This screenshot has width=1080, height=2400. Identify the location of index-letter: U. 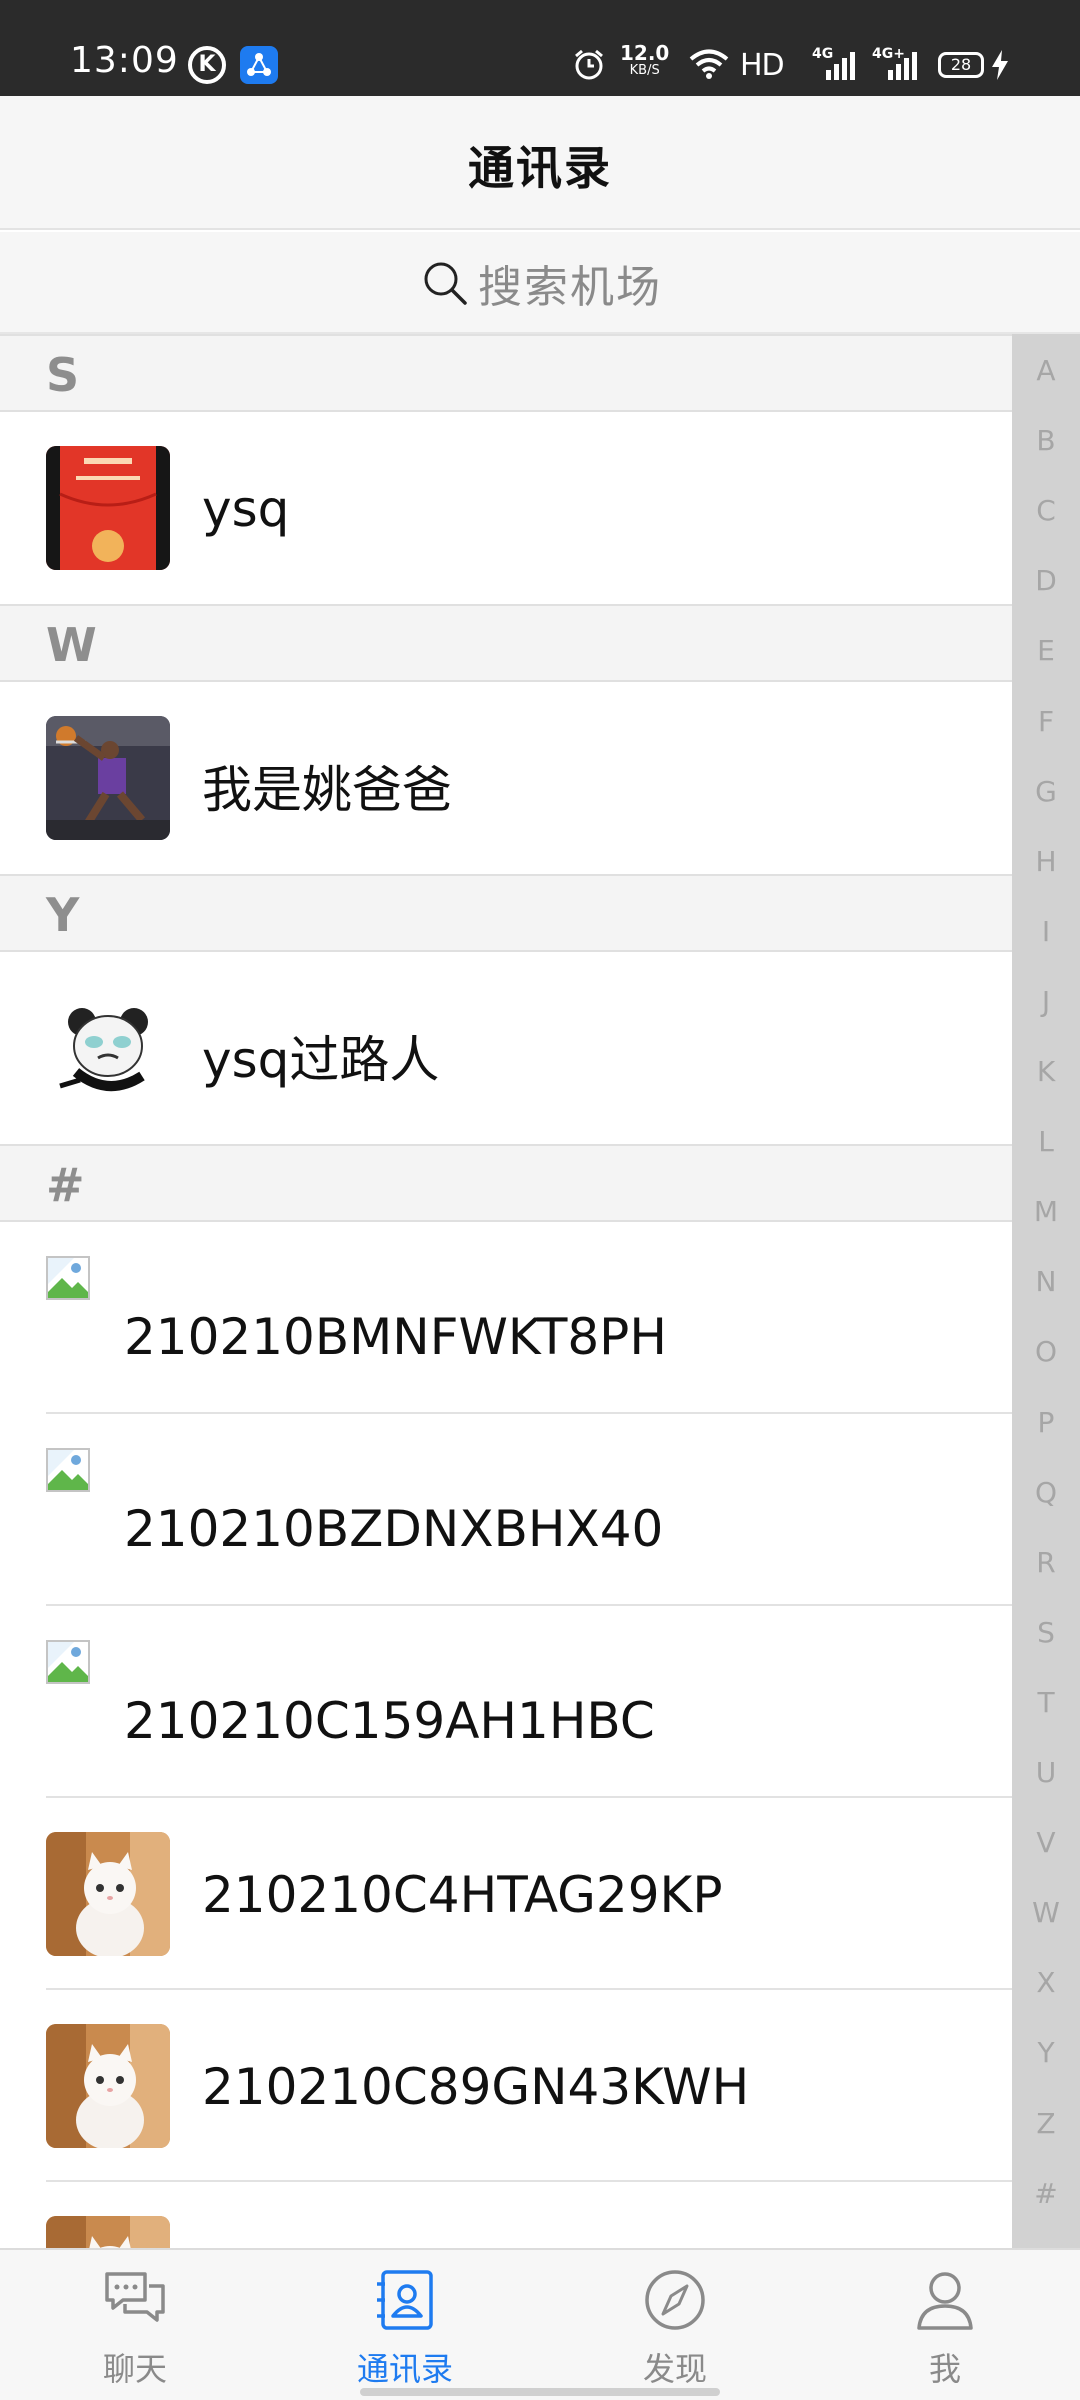
(1046, 1772).